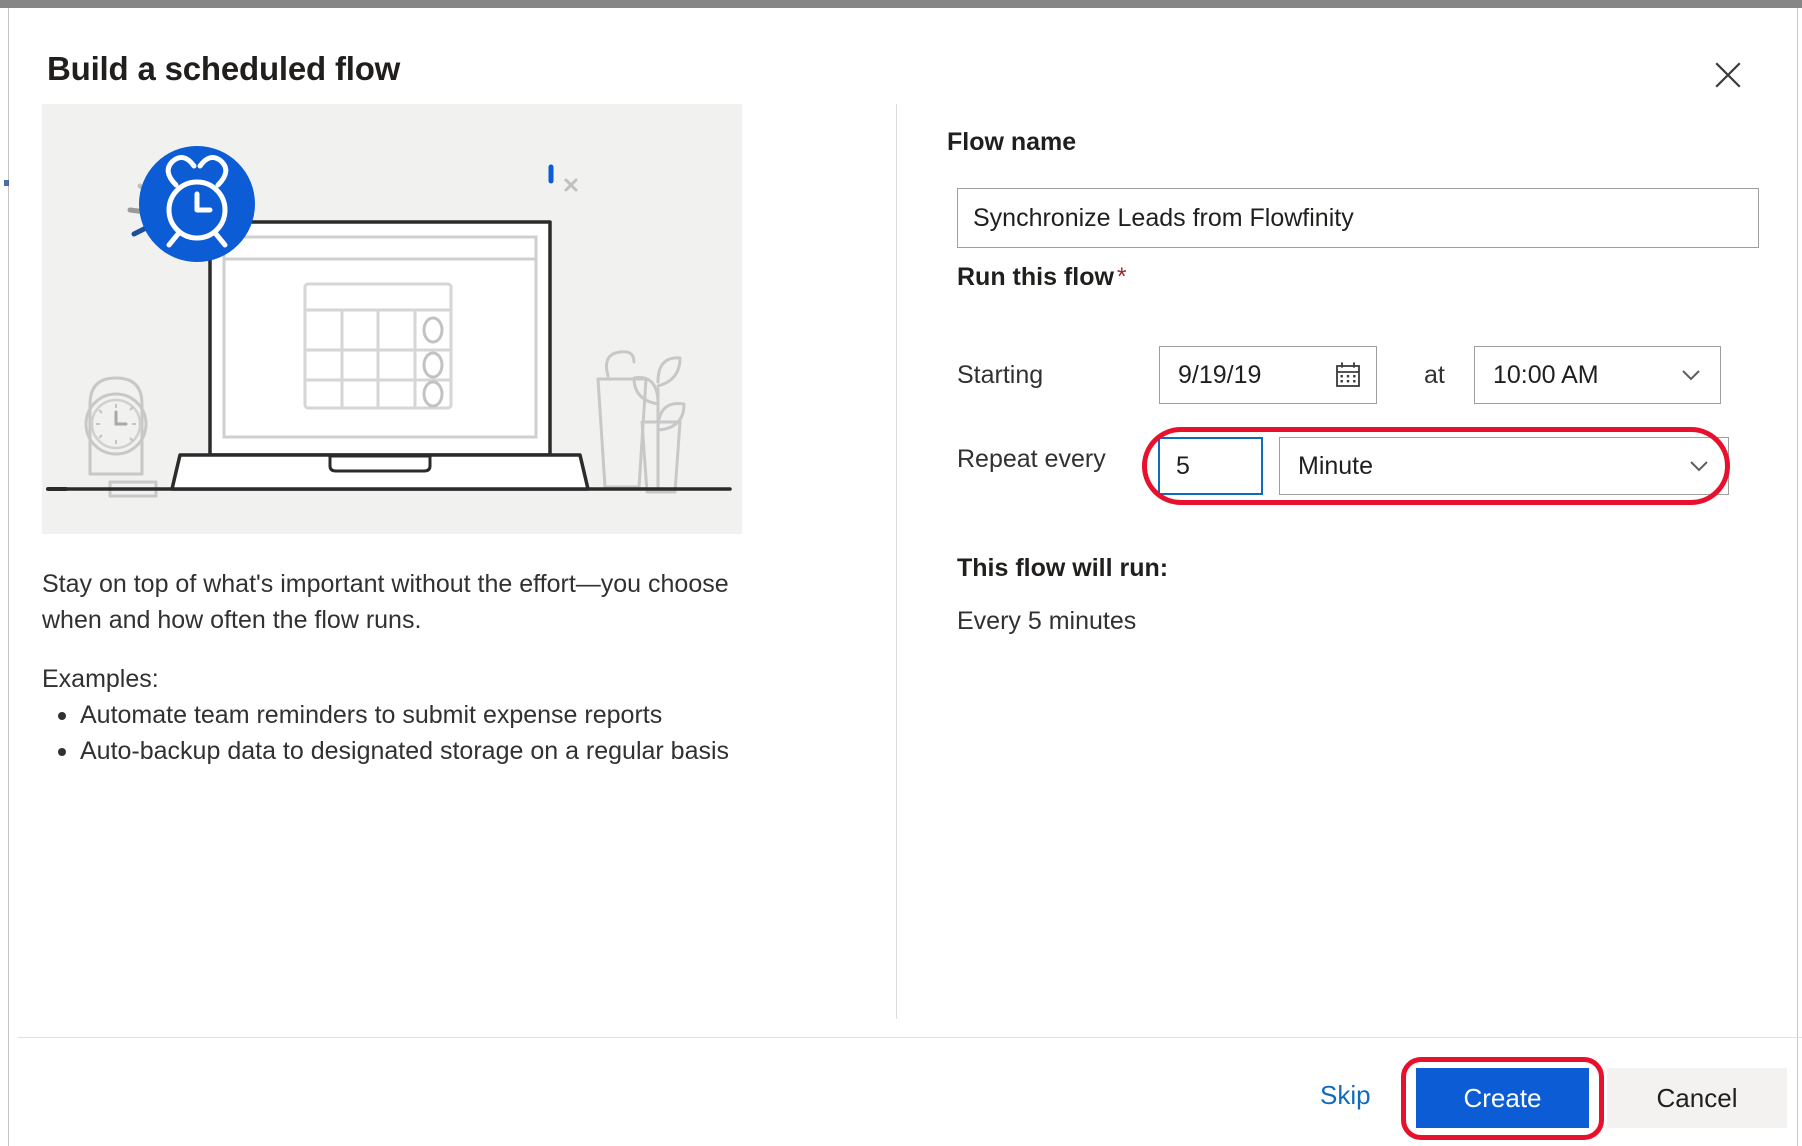 The width and height of the screenshot is (1802, 1146). Describe the element at coordinates (1012, 142) in the screenshot. I see `flow-name-label: Flow name` at that location.